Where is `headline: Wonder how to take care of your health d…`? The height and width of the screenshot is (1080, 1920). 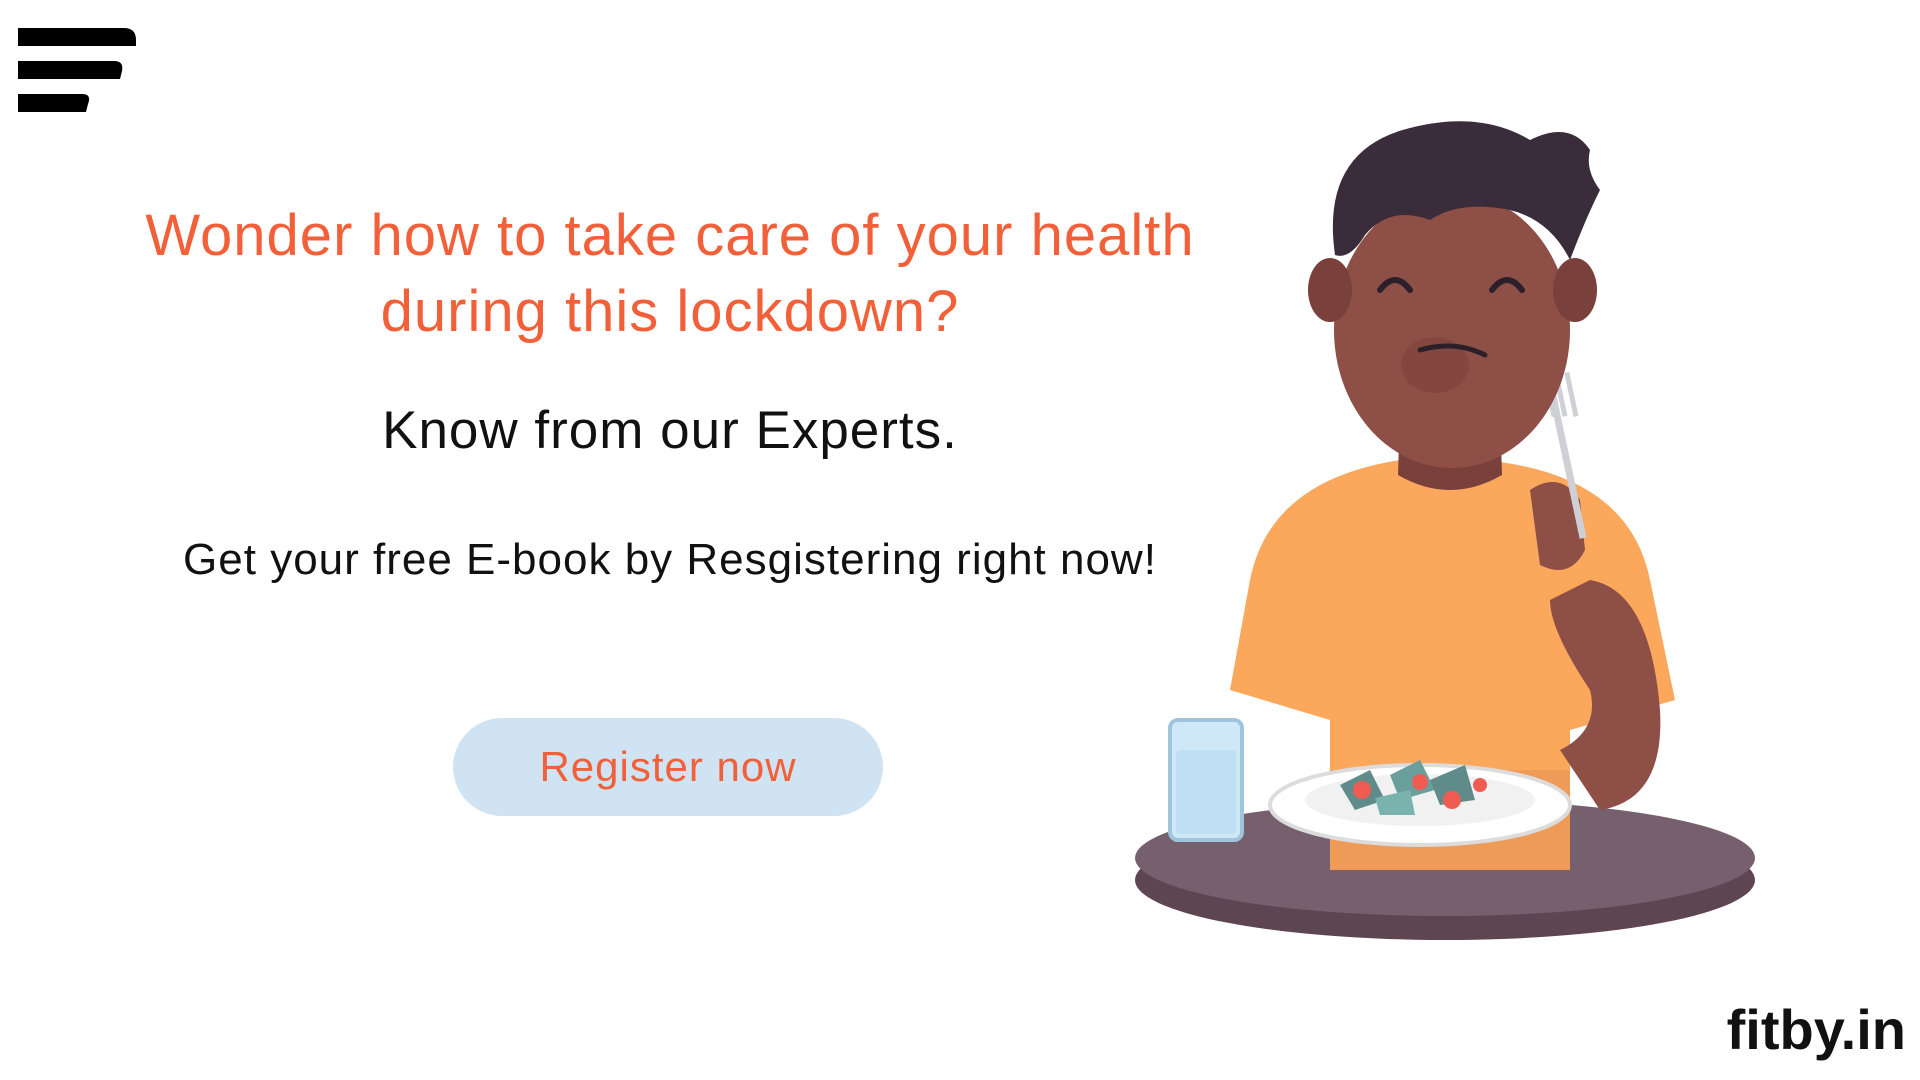 headline: Wonder how to take care of your health d… is located at coordinates (670, 273).